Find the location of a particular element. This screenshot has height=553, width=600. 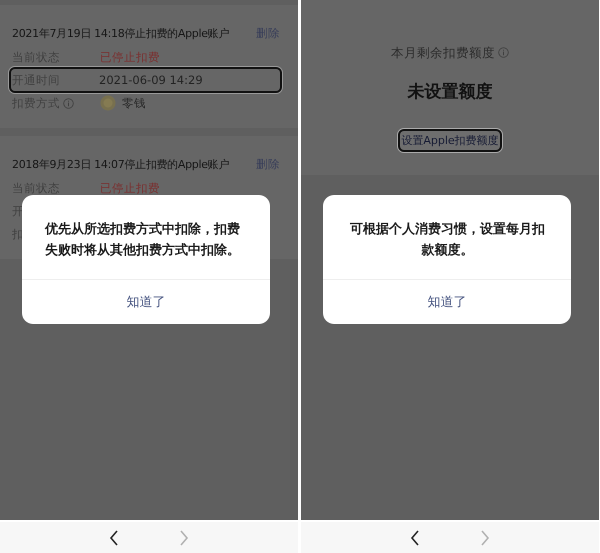

coin-icon is located at coordinates (108, 103).